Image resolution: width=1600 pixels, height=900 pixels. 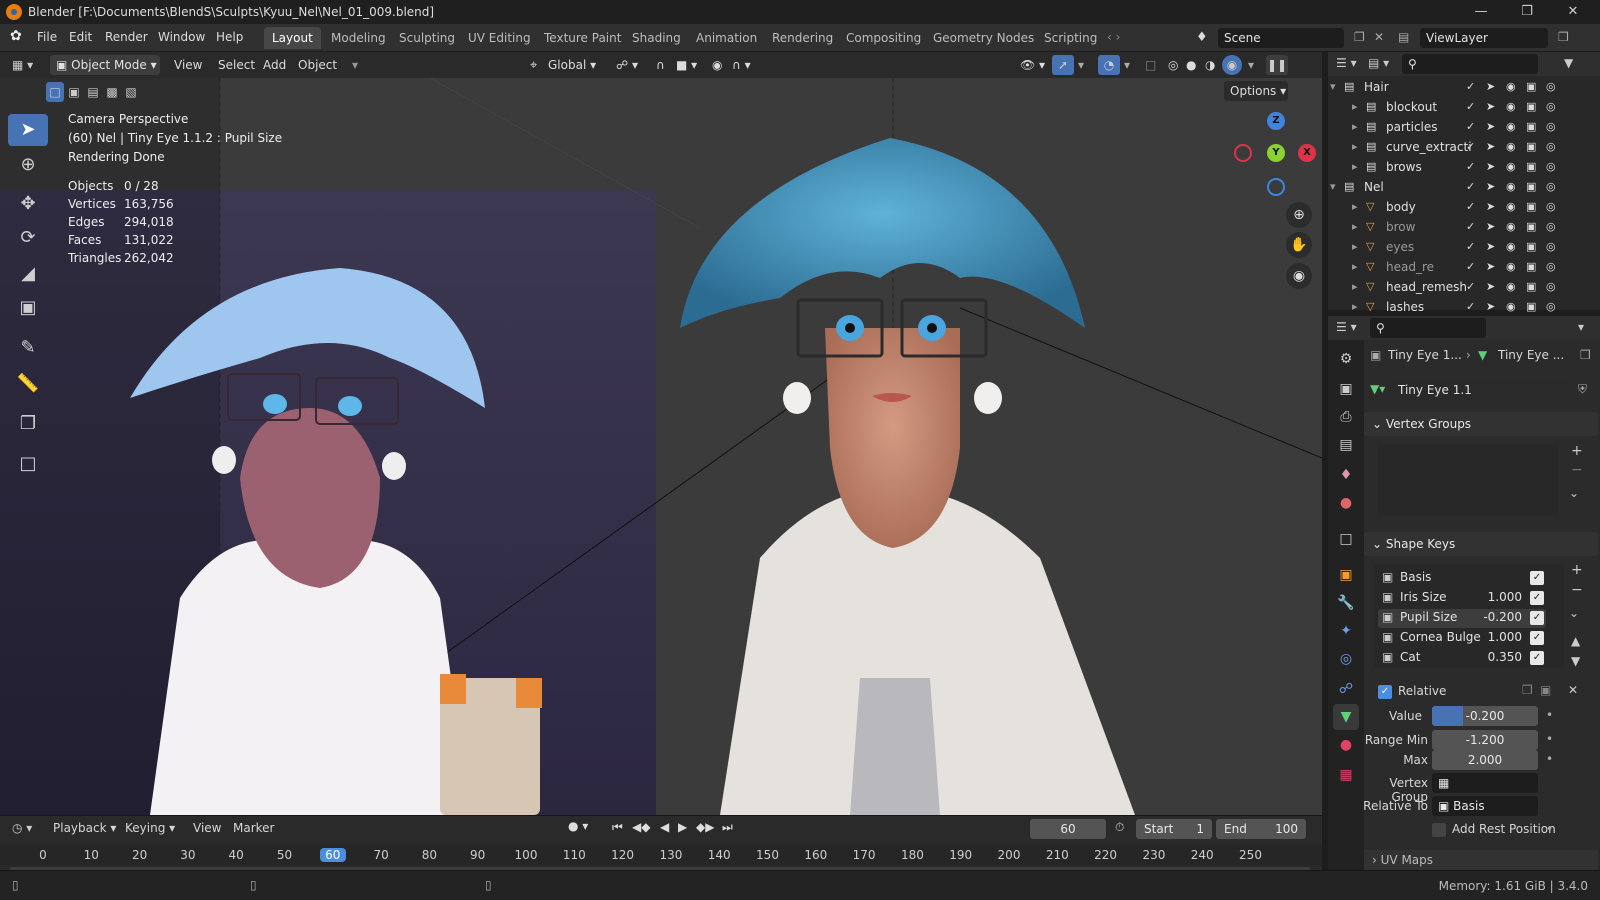 I want to click on shape-key-pin-icon: ❒, so click(x=1527, y=690).